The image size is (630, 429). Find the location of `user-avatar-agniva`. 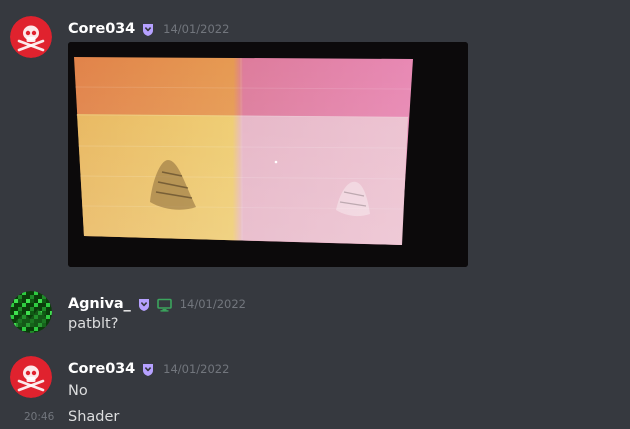

user-avatar-agniva is located at coordinates (31, 312).